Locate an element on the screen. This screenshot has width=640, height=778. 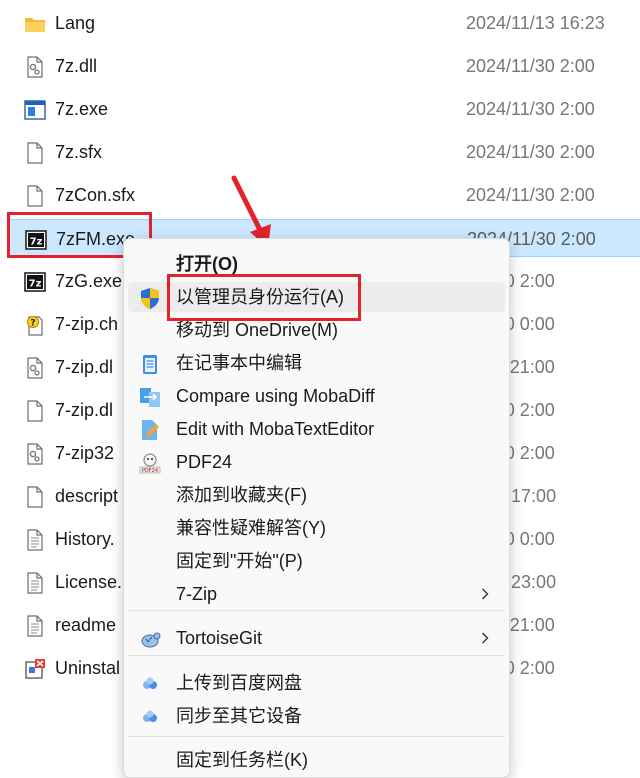
menu-item-label: Edit with MobaTextEditor is located at coordinates (275, 429).